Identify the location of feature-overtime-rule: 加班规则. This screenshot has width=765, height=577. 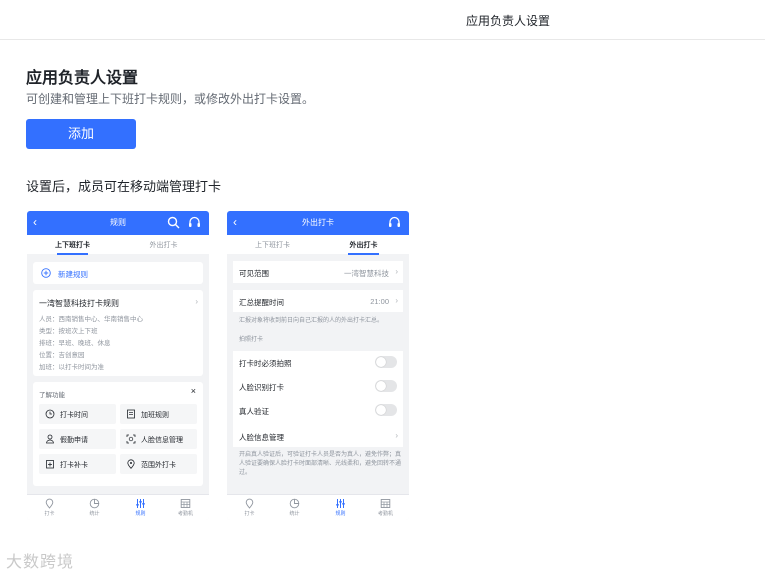
(158, 414).